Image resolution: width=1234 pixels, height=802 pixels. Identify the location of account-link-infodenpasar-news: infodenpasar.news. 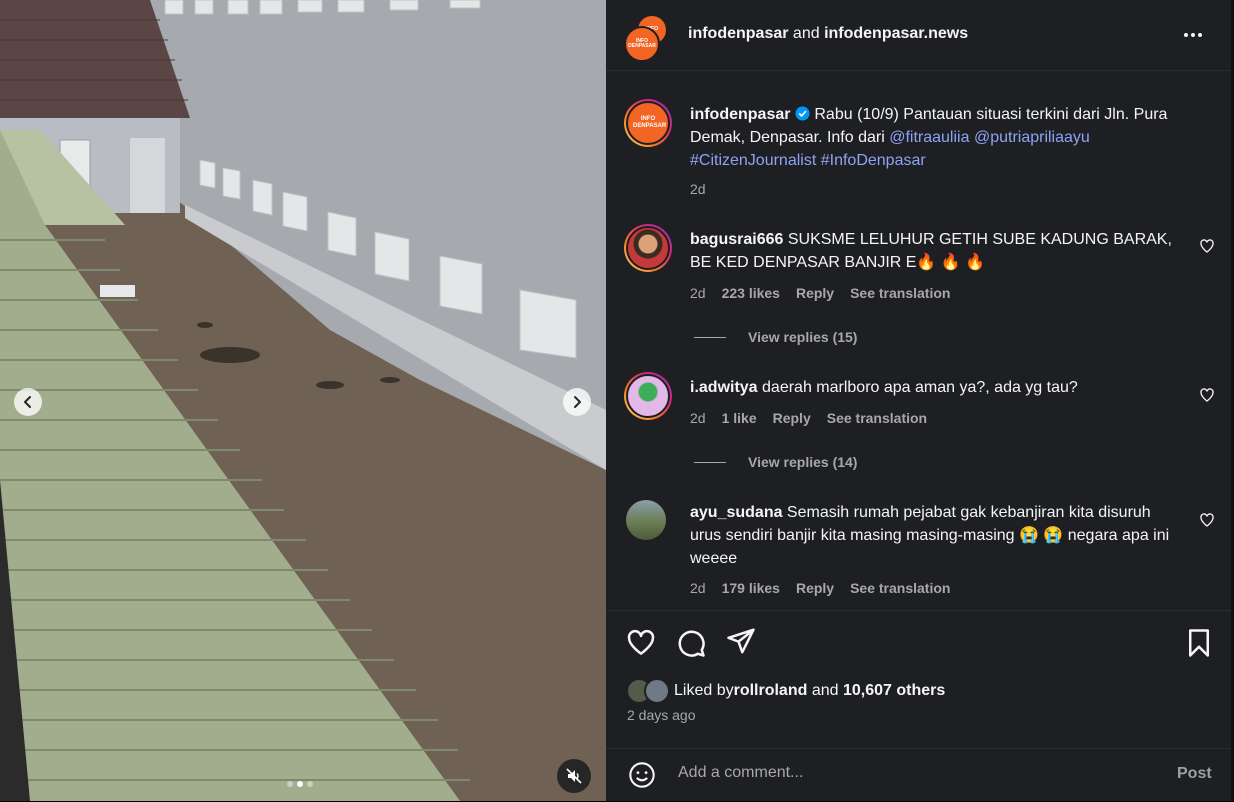
(896, 33).